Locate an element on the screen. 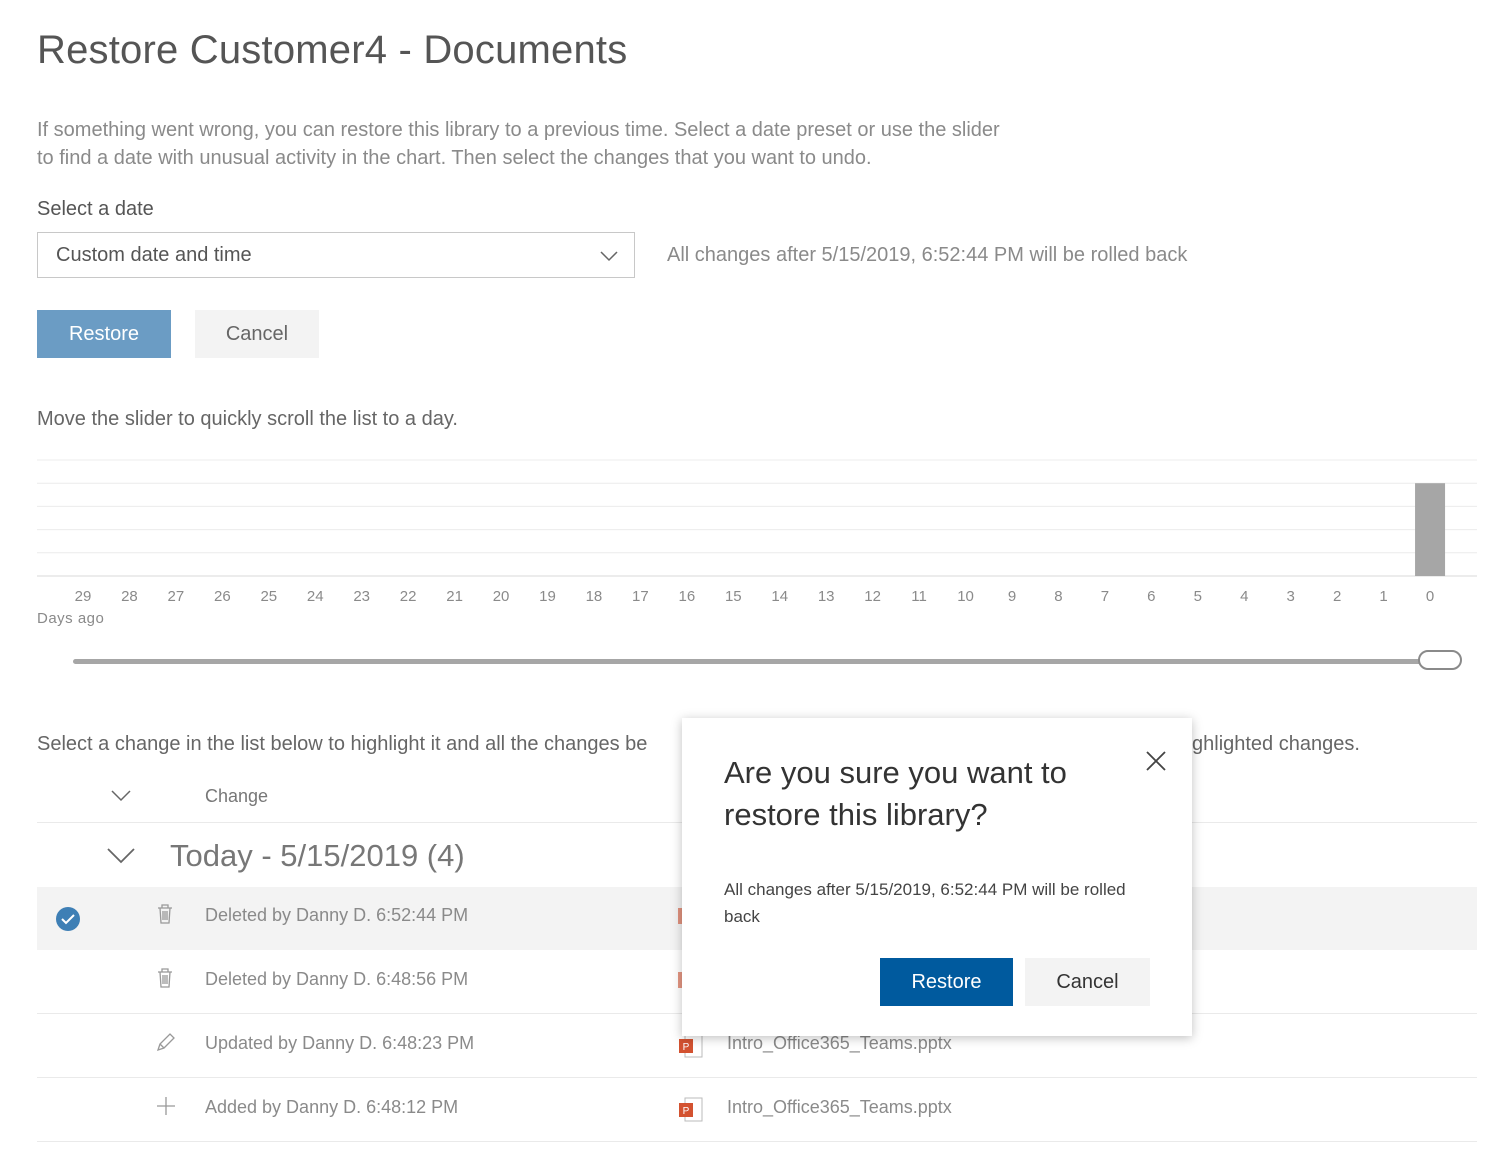 Image resolution: width=1507 pixels, height=1165 pixels. x-tick-label: 2 is located at coordinates (1337, 596).